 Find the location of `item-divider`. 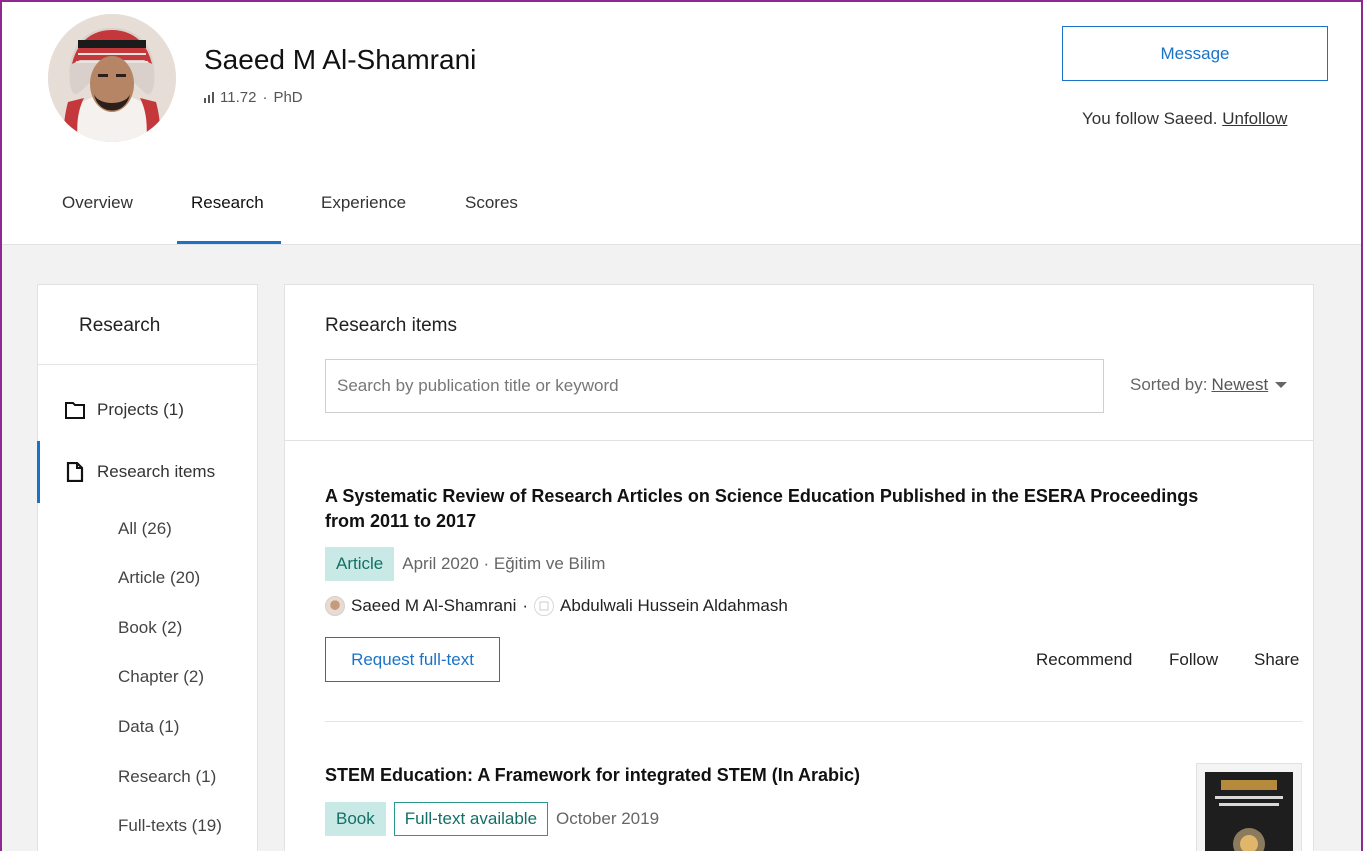

item-divider is located at coordinates (813, 721).